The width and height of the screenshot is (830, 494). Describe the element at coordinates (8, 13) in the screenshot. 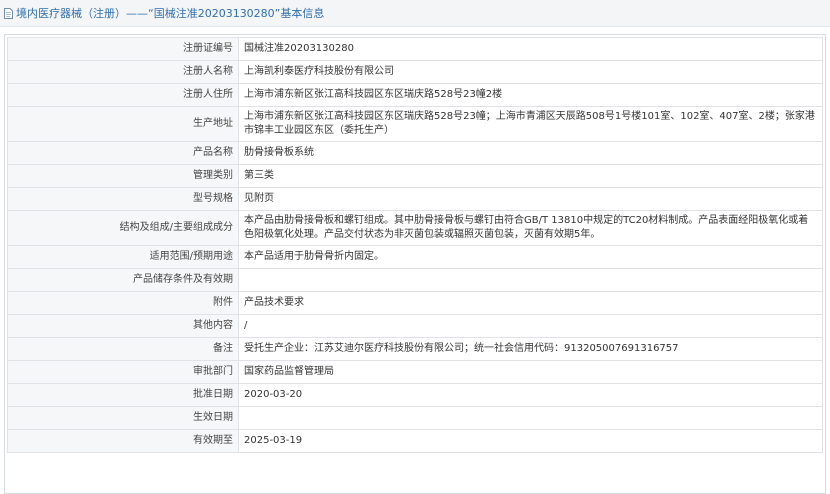

I see `document-icon` at that location.